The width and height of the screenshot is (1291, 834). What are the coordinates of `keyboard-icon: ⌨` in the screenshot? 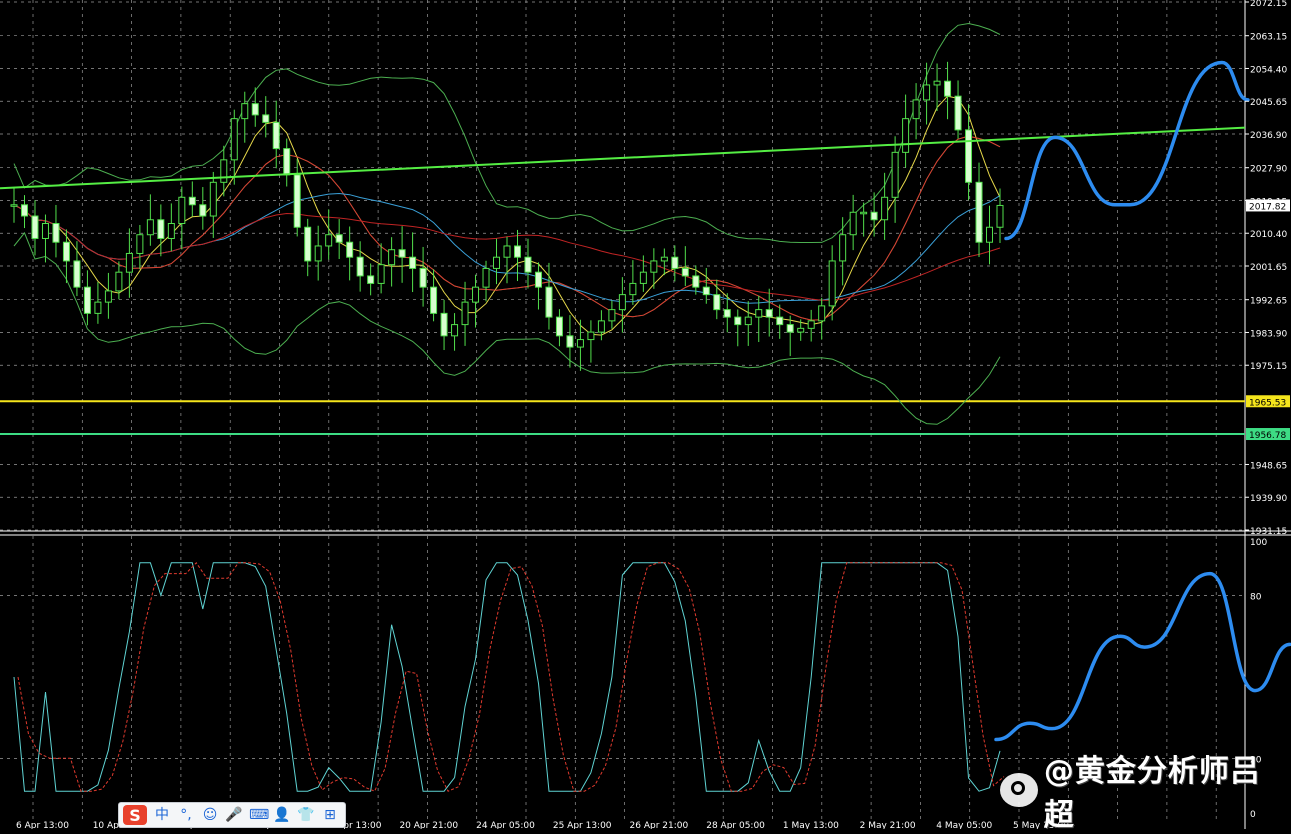 It's located at (259, 815).